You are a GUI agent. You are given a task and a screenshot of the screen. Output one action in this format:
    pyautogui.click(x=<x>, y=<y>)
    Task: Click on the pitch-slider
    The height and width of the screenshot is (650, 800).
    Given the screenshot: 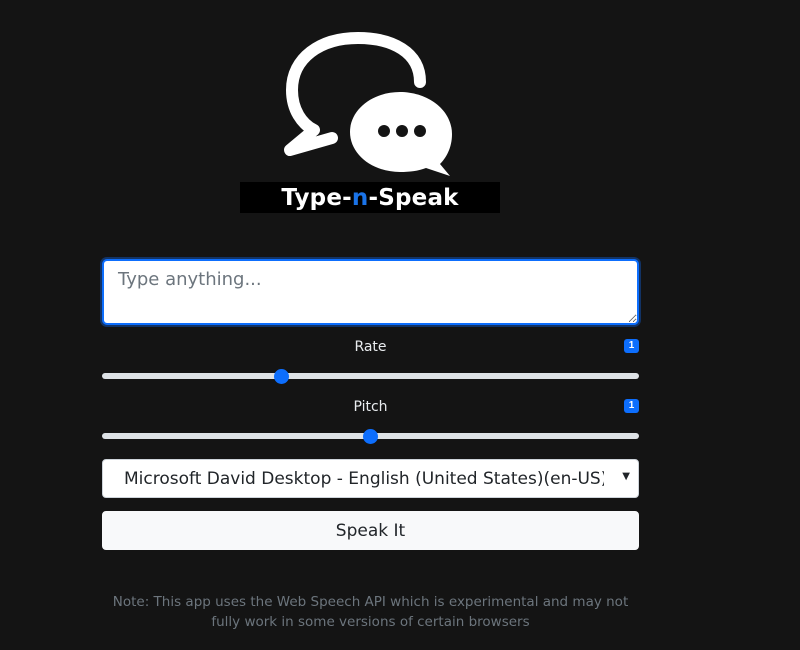 What is the action you would take?
    pyautogui.click(x=370, y=436)
    